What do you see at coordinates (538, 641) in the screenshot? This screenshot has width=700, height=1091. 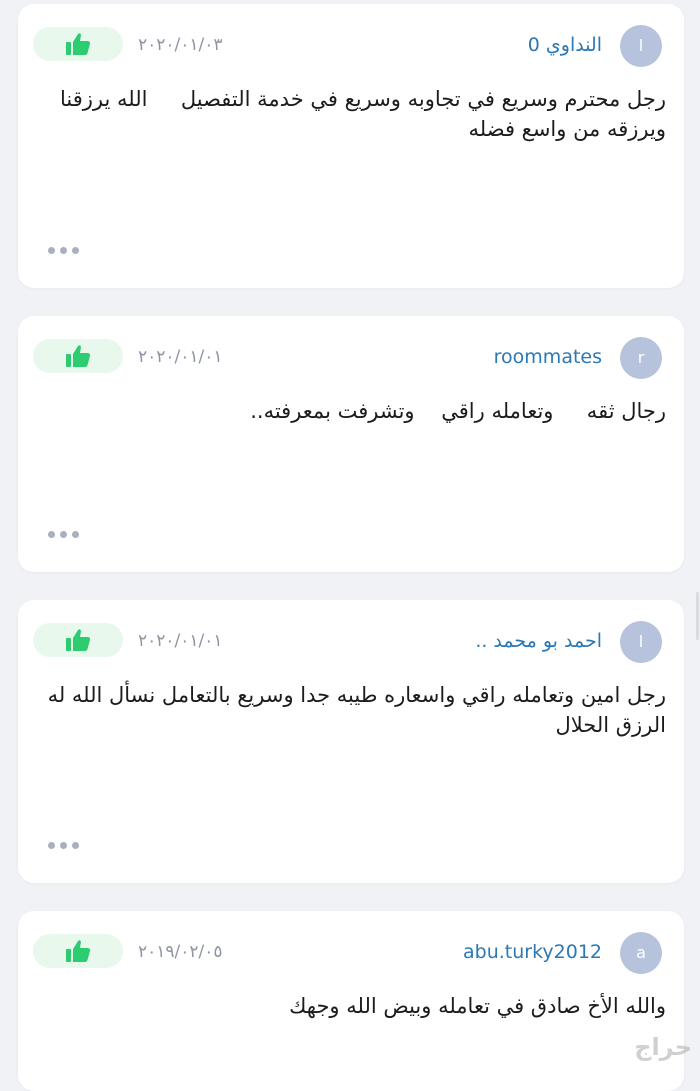 I see `review-username: احمد بو محمد ..` at bounding box center [538, 641].